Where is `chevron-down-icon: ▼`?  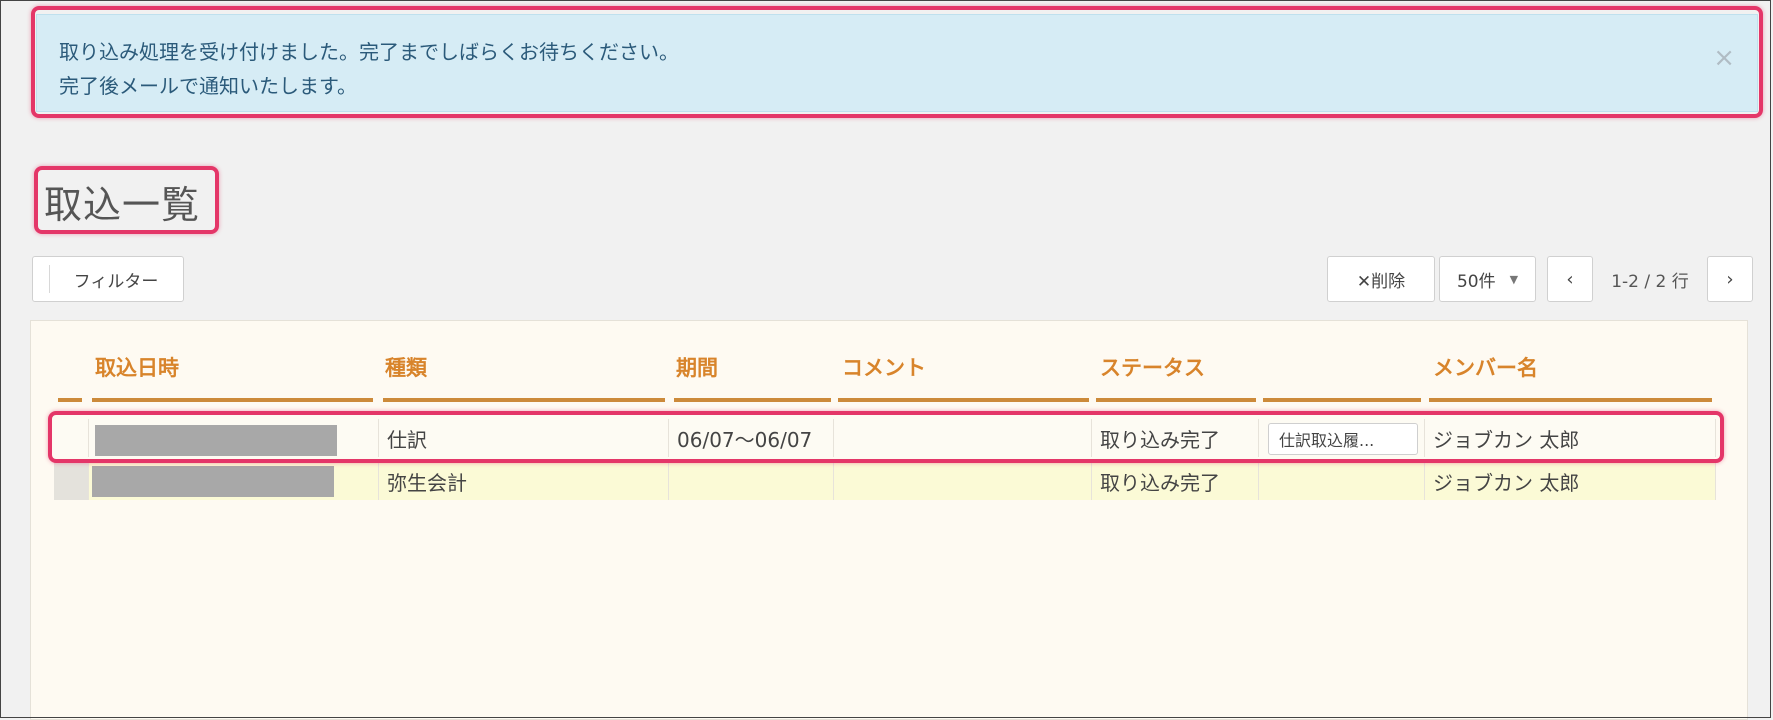 chevron-down-icon: ▼ is located at coordinates (1514, 279).